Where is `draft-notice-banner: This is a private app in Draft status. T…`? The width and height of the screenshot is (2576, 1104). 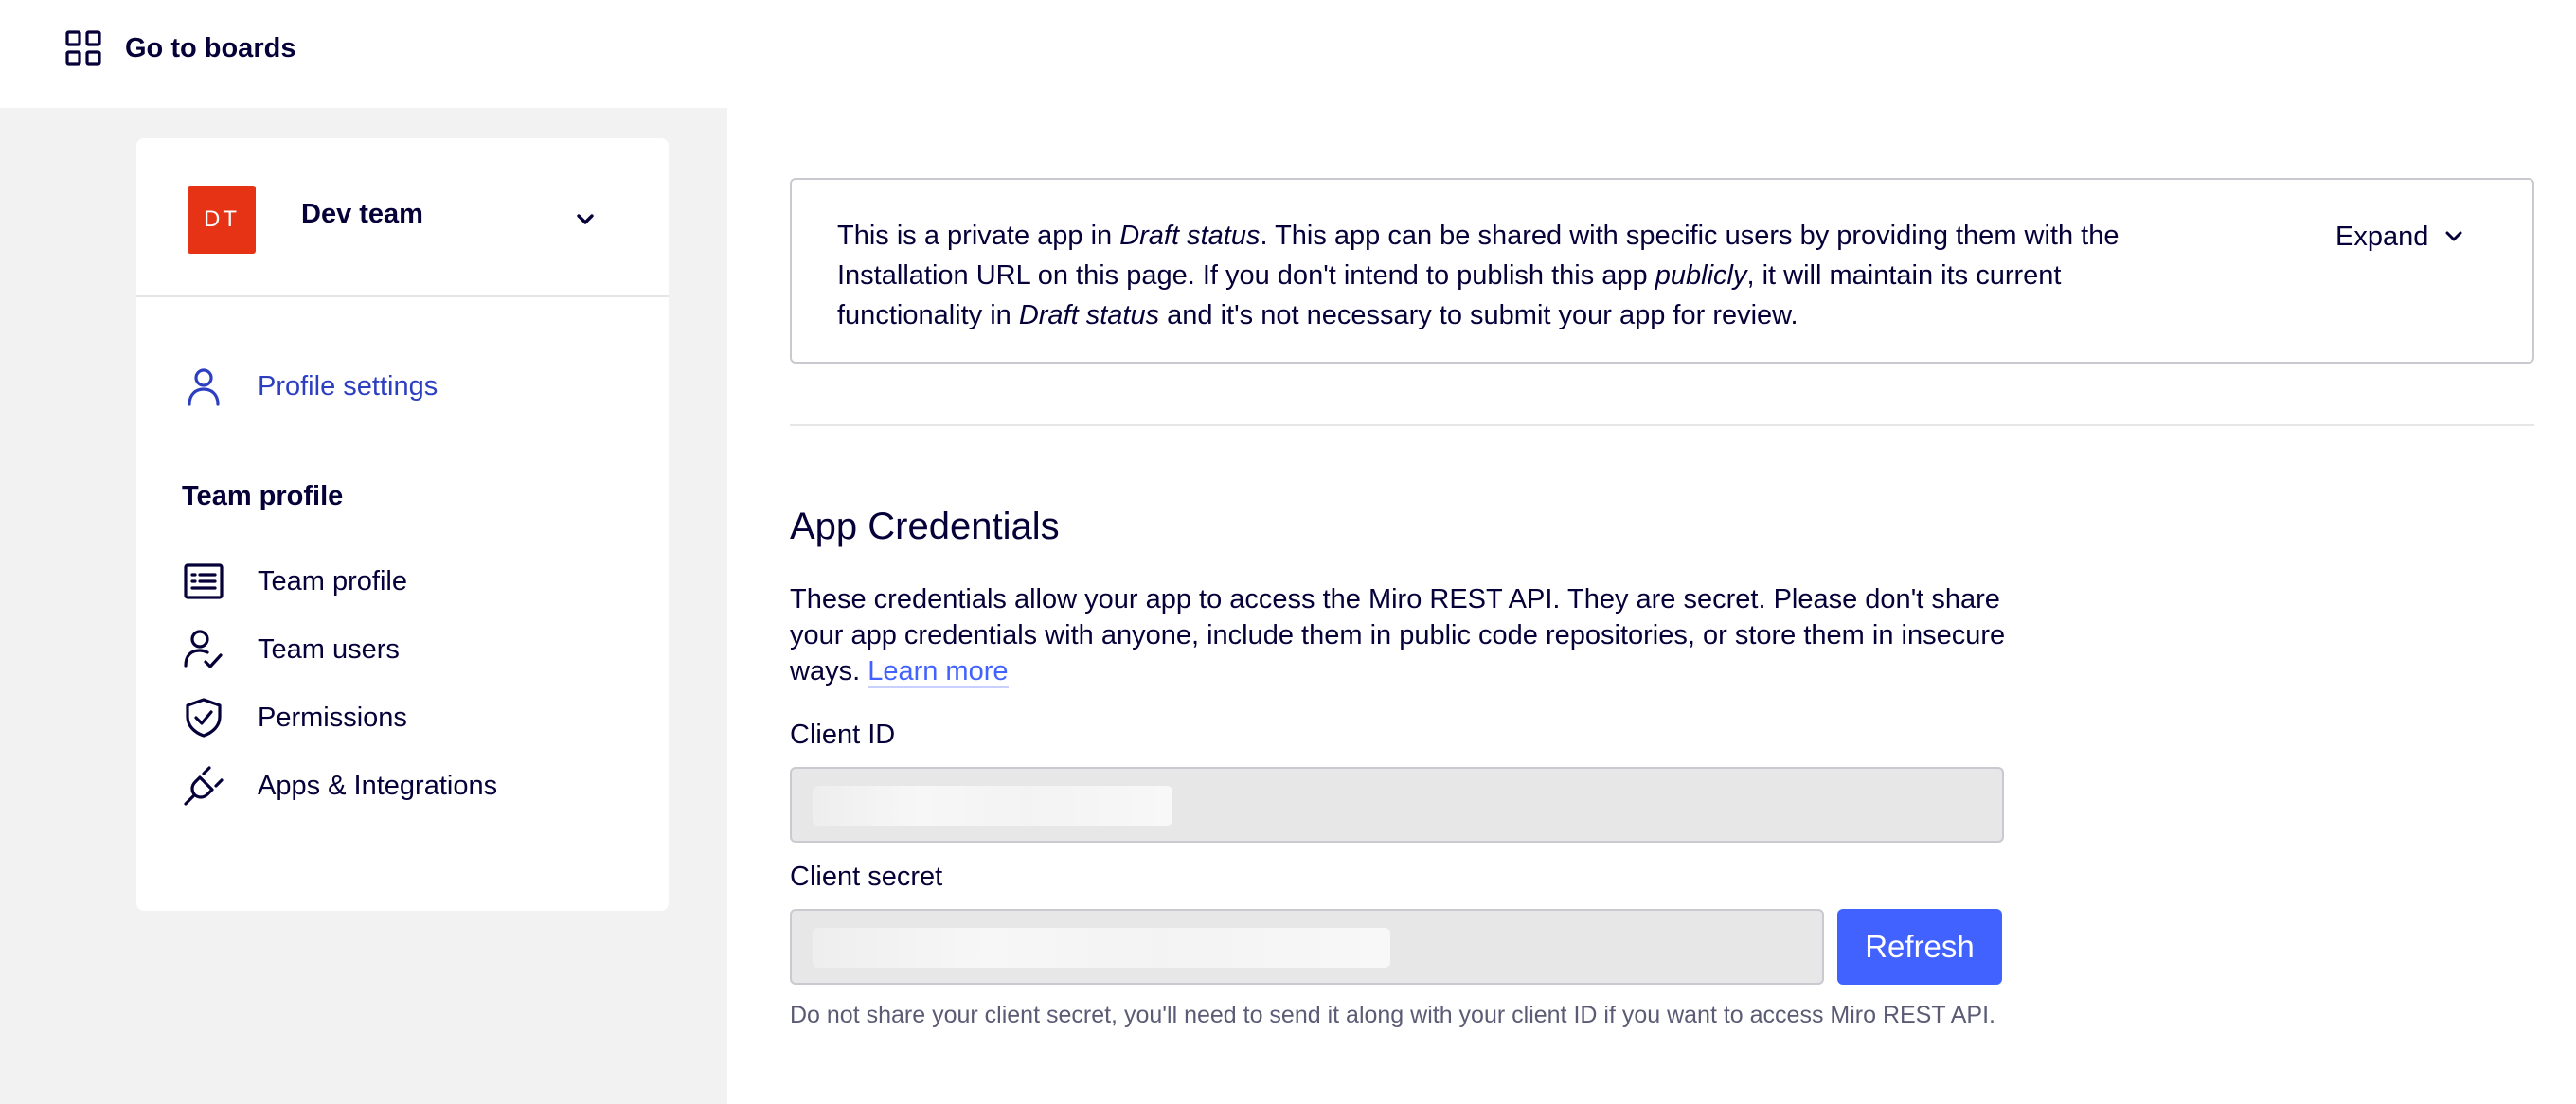
draft-notice-banner: This is a private app in Draft status. T… is located at coordinates (1662, 271).